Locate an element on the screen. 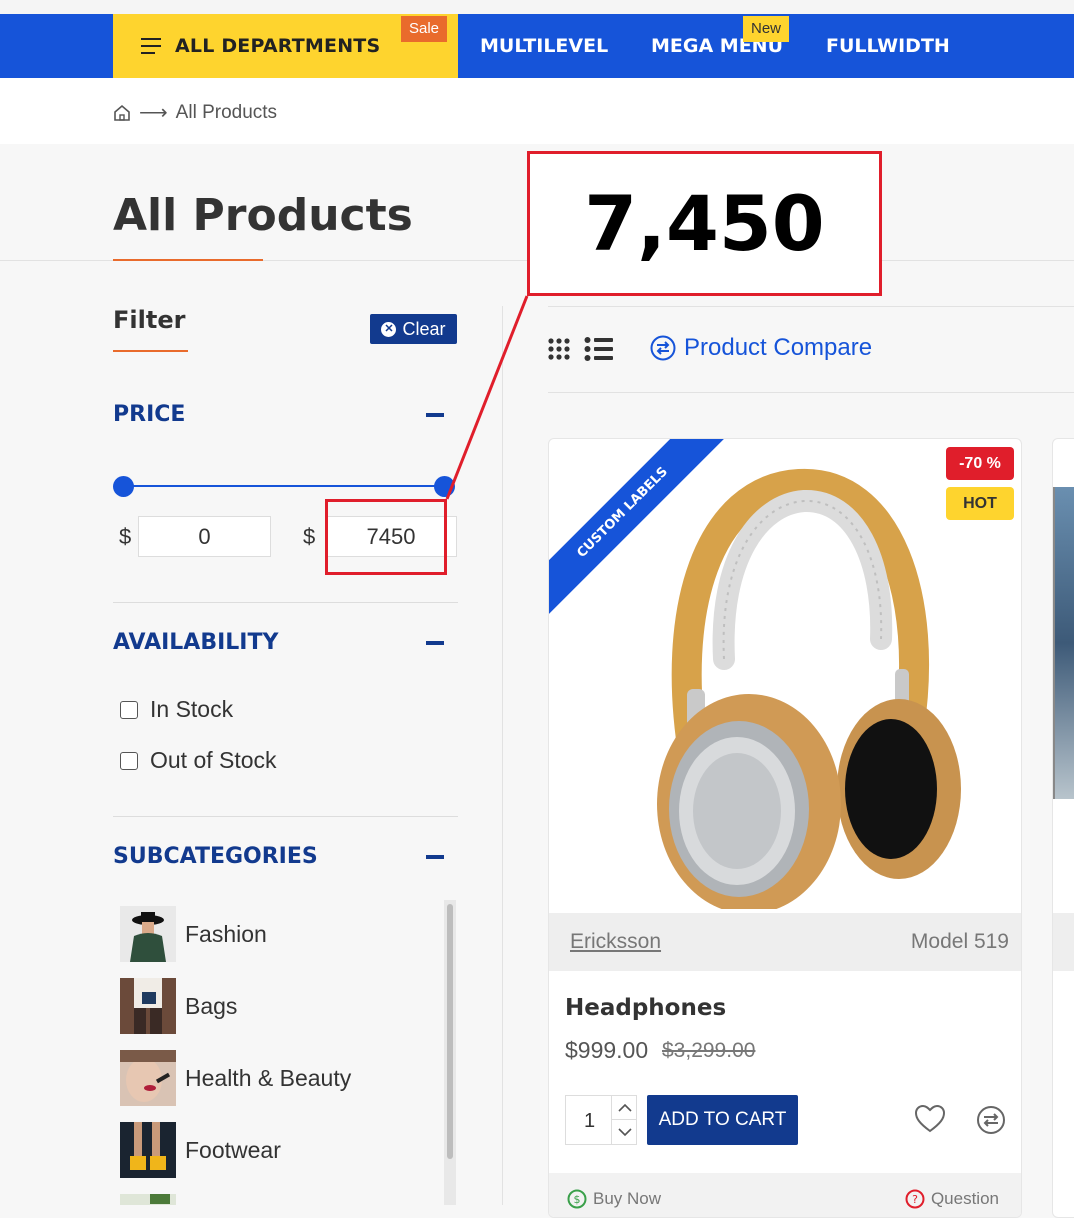  product-compare-label: Product Compare is located at coordinates (778, 347).